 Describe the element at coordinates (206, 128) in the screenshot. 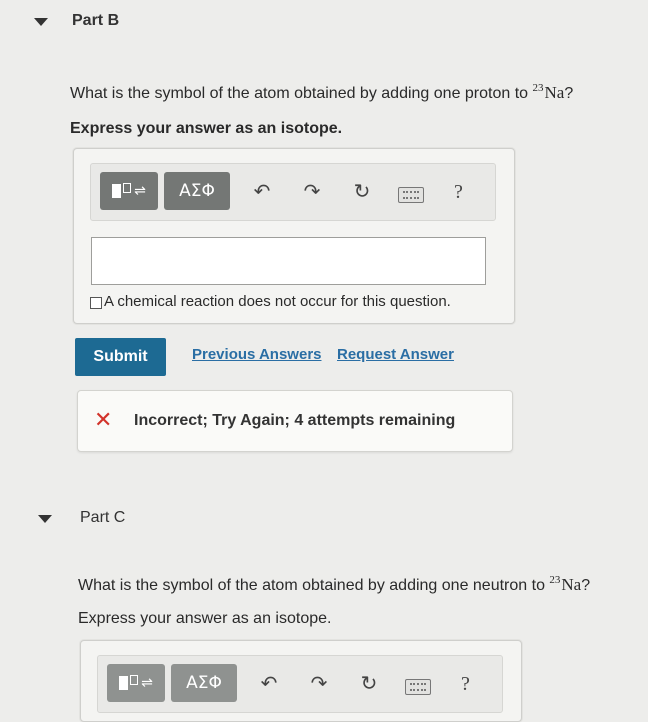

I see `part-b-instruction: Express your answer as an isotope.` at that location.